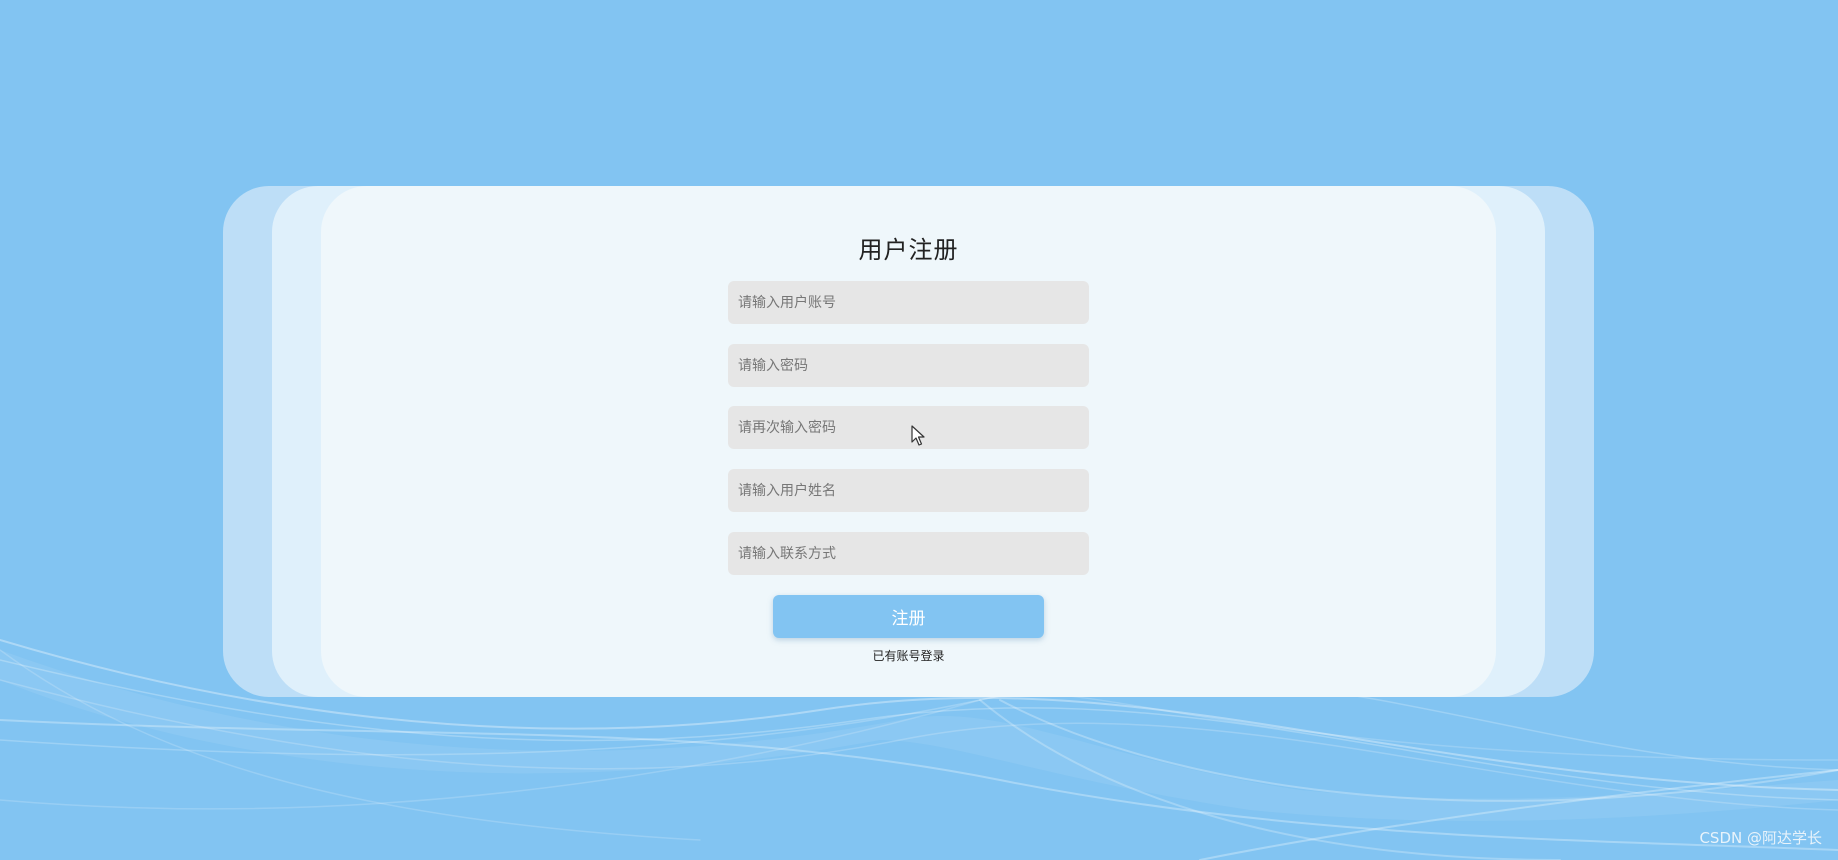 The width and height of the screenshot is (1838, 860). Describe the element at coordinates (908, 490) in the screenshot. I see `full-name-input` at that location.